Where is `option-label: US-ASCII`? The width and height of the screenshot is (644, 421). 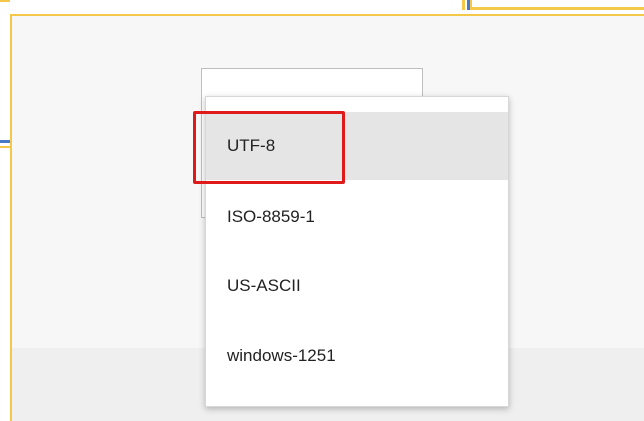
option-label: US-ASCII is located at coordinates (264, 285).